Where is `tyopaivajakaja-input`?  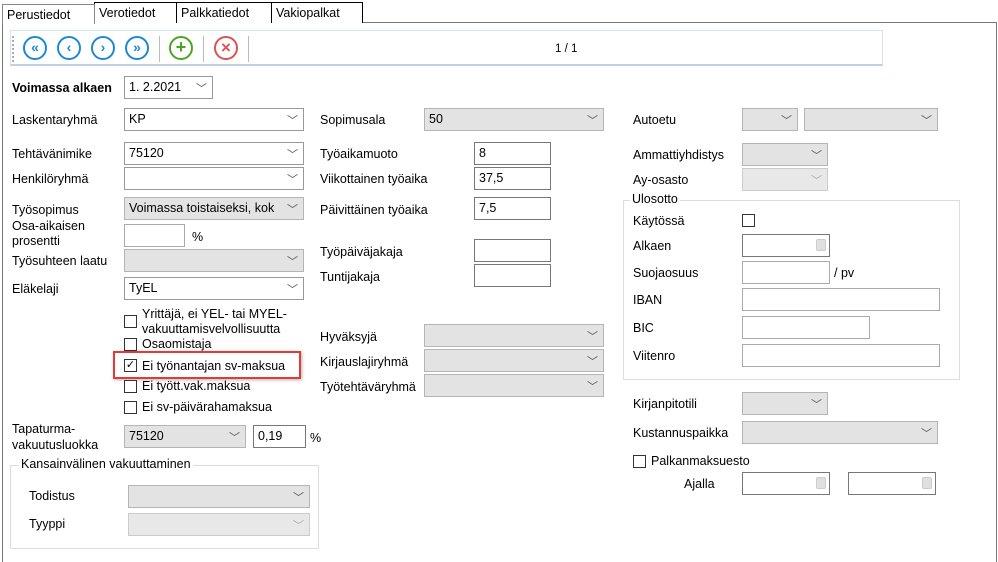 tyopaivajakaja-input is located at coordinates (512, 250).